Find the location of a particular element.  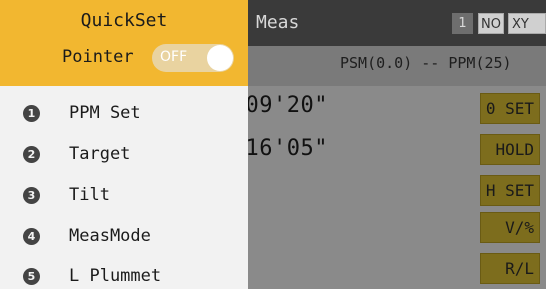

quickset-item-l-plummet: 5 L Plummet is located at coordinates (124, 273).